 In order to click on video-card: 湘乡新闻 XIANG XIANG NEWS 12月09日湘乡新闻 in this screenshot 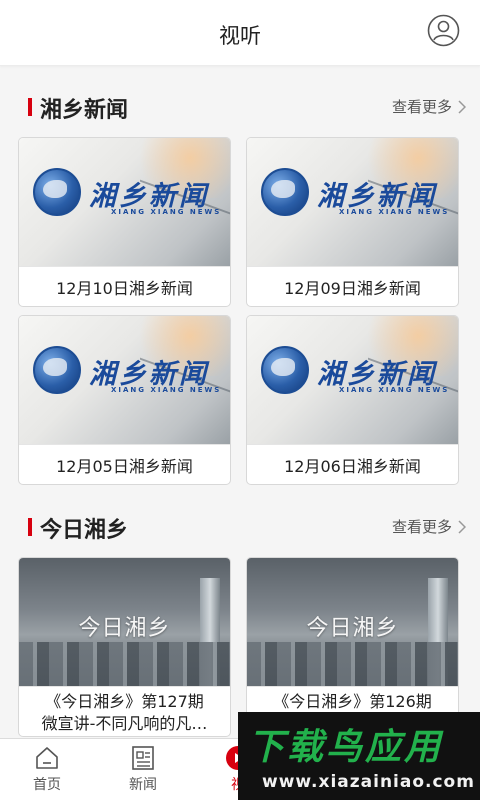, I will do `click(352, 222)`.